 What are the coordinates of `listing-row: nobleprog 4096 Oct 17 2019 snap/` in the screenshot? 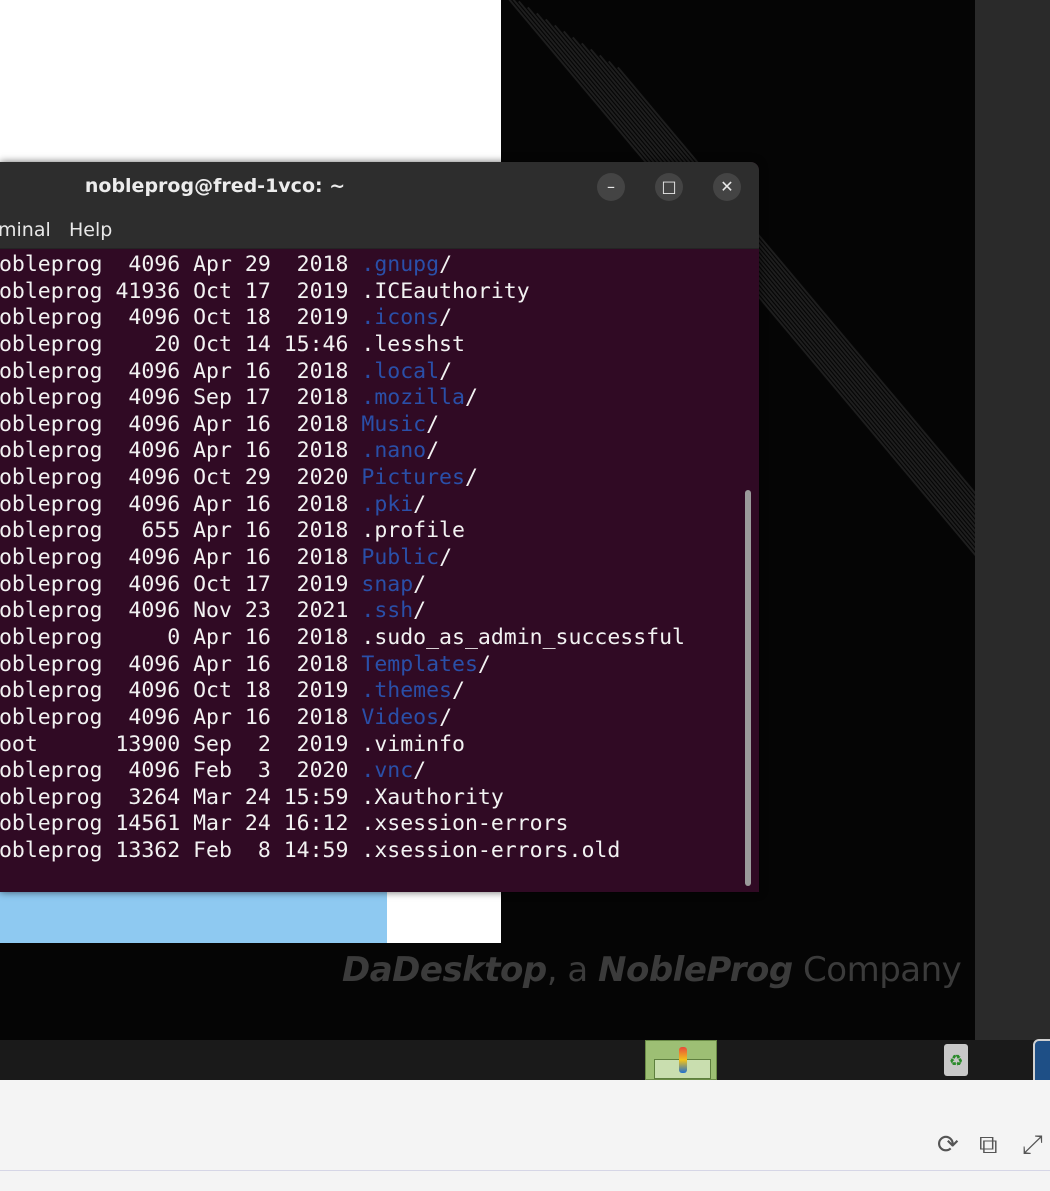 It's located at (342, 585).